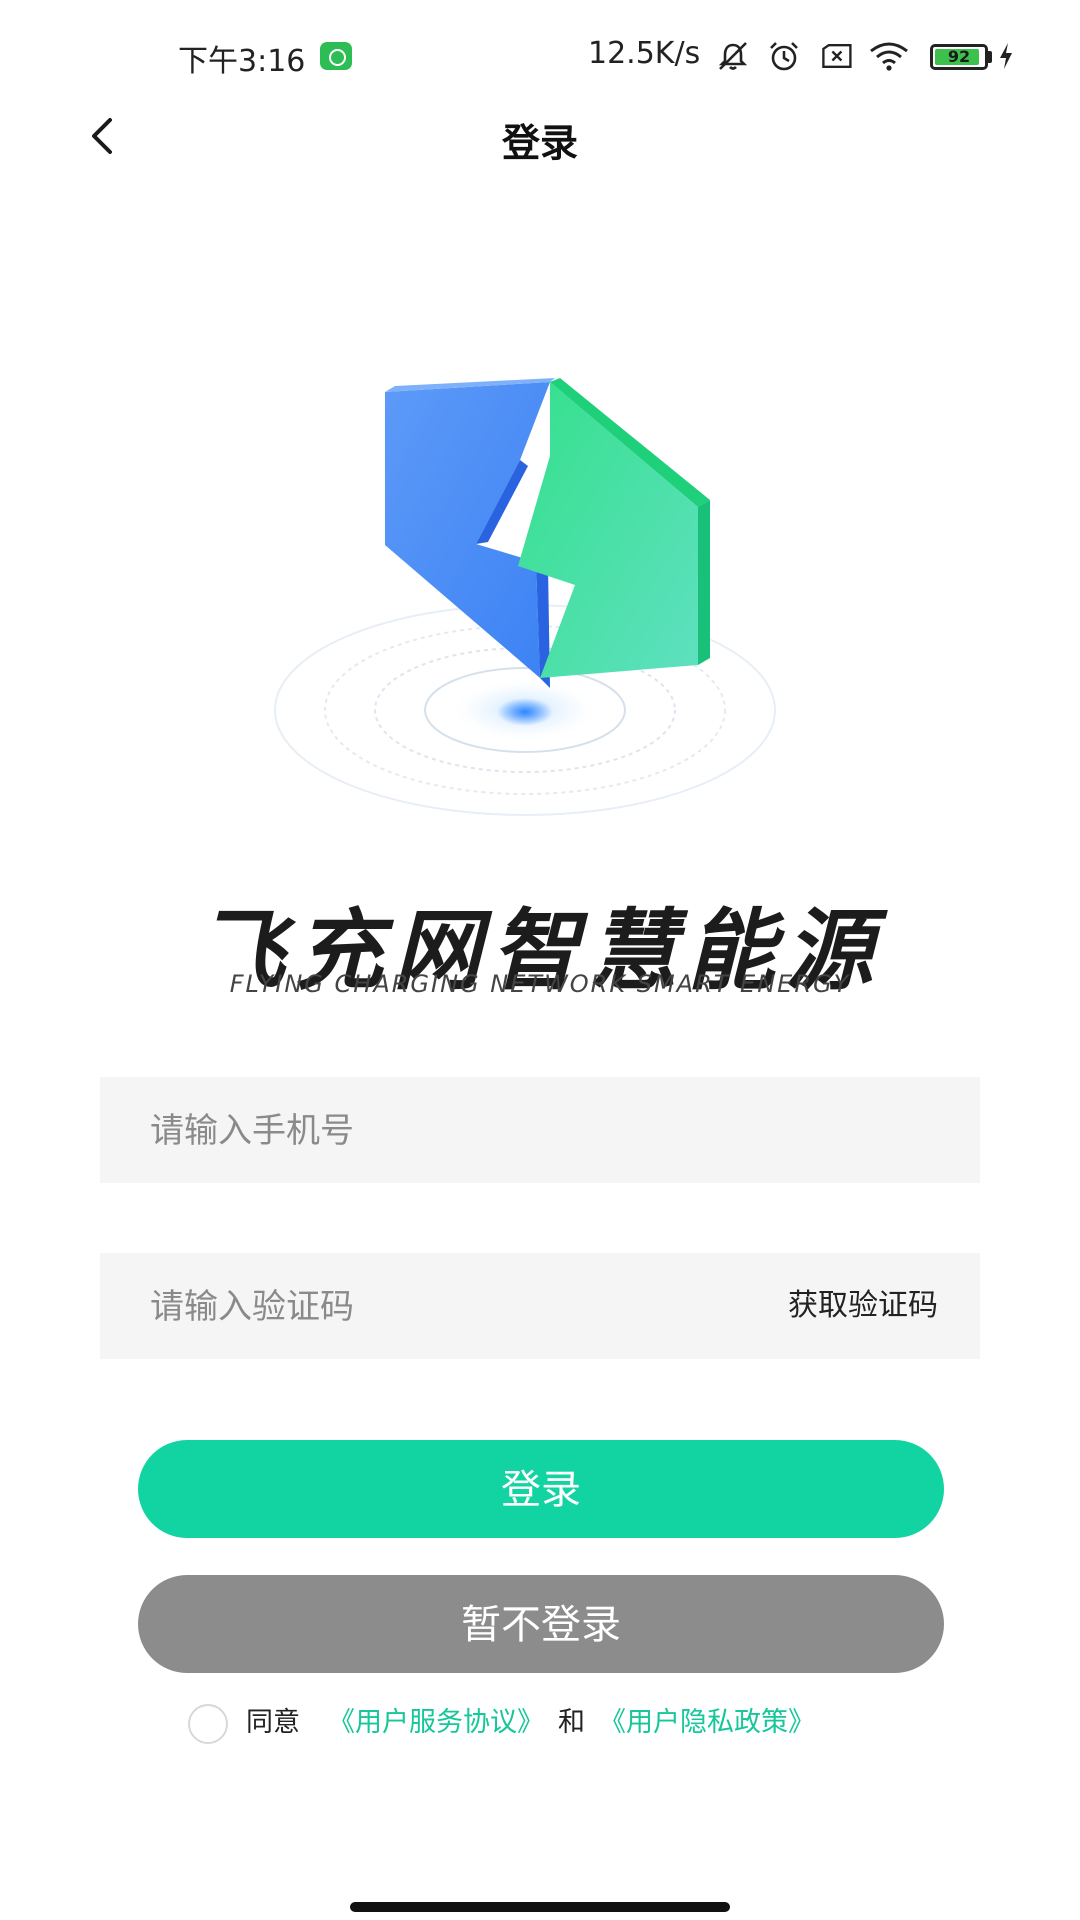  I want to click on battery-icon: 92, so click(959, 57).